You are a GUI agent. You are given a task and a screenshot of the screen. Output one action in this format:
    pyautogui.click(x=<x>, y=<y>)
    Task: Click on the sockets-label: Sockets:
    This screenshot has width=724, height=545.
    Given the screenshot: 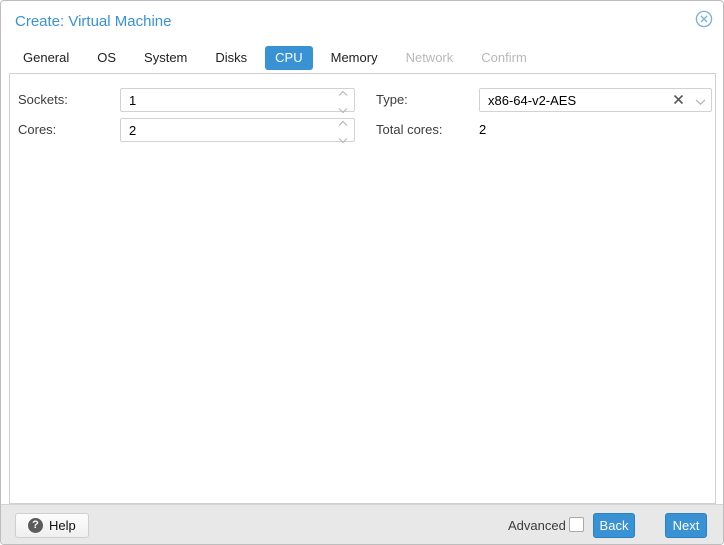 What is the action you would take?
    pyautogui.click(x=43, y=99)
    